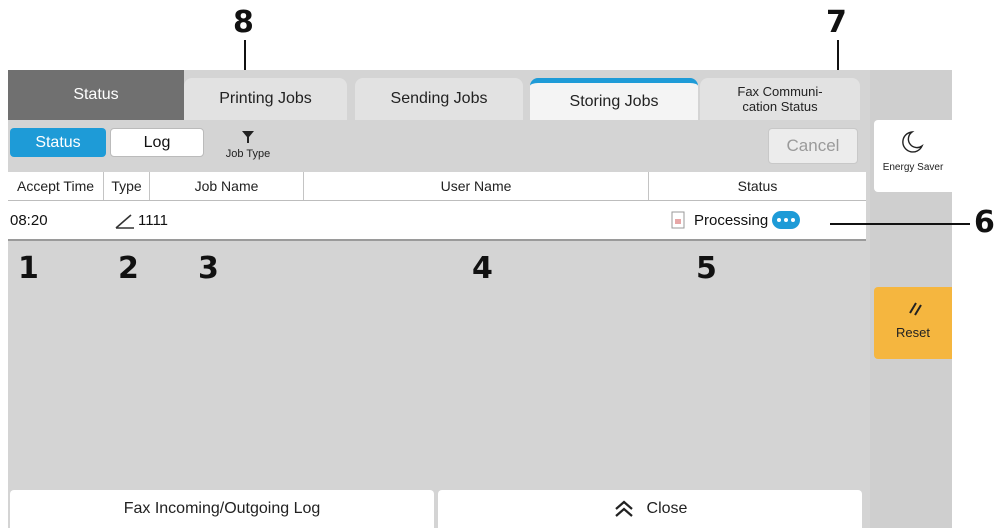 This screenshot has width=1002, height=528. Describe the element at coordinates (265, 99) in the screenshot. I see `tab-printing-jobs: Printing Jobs` at that location.